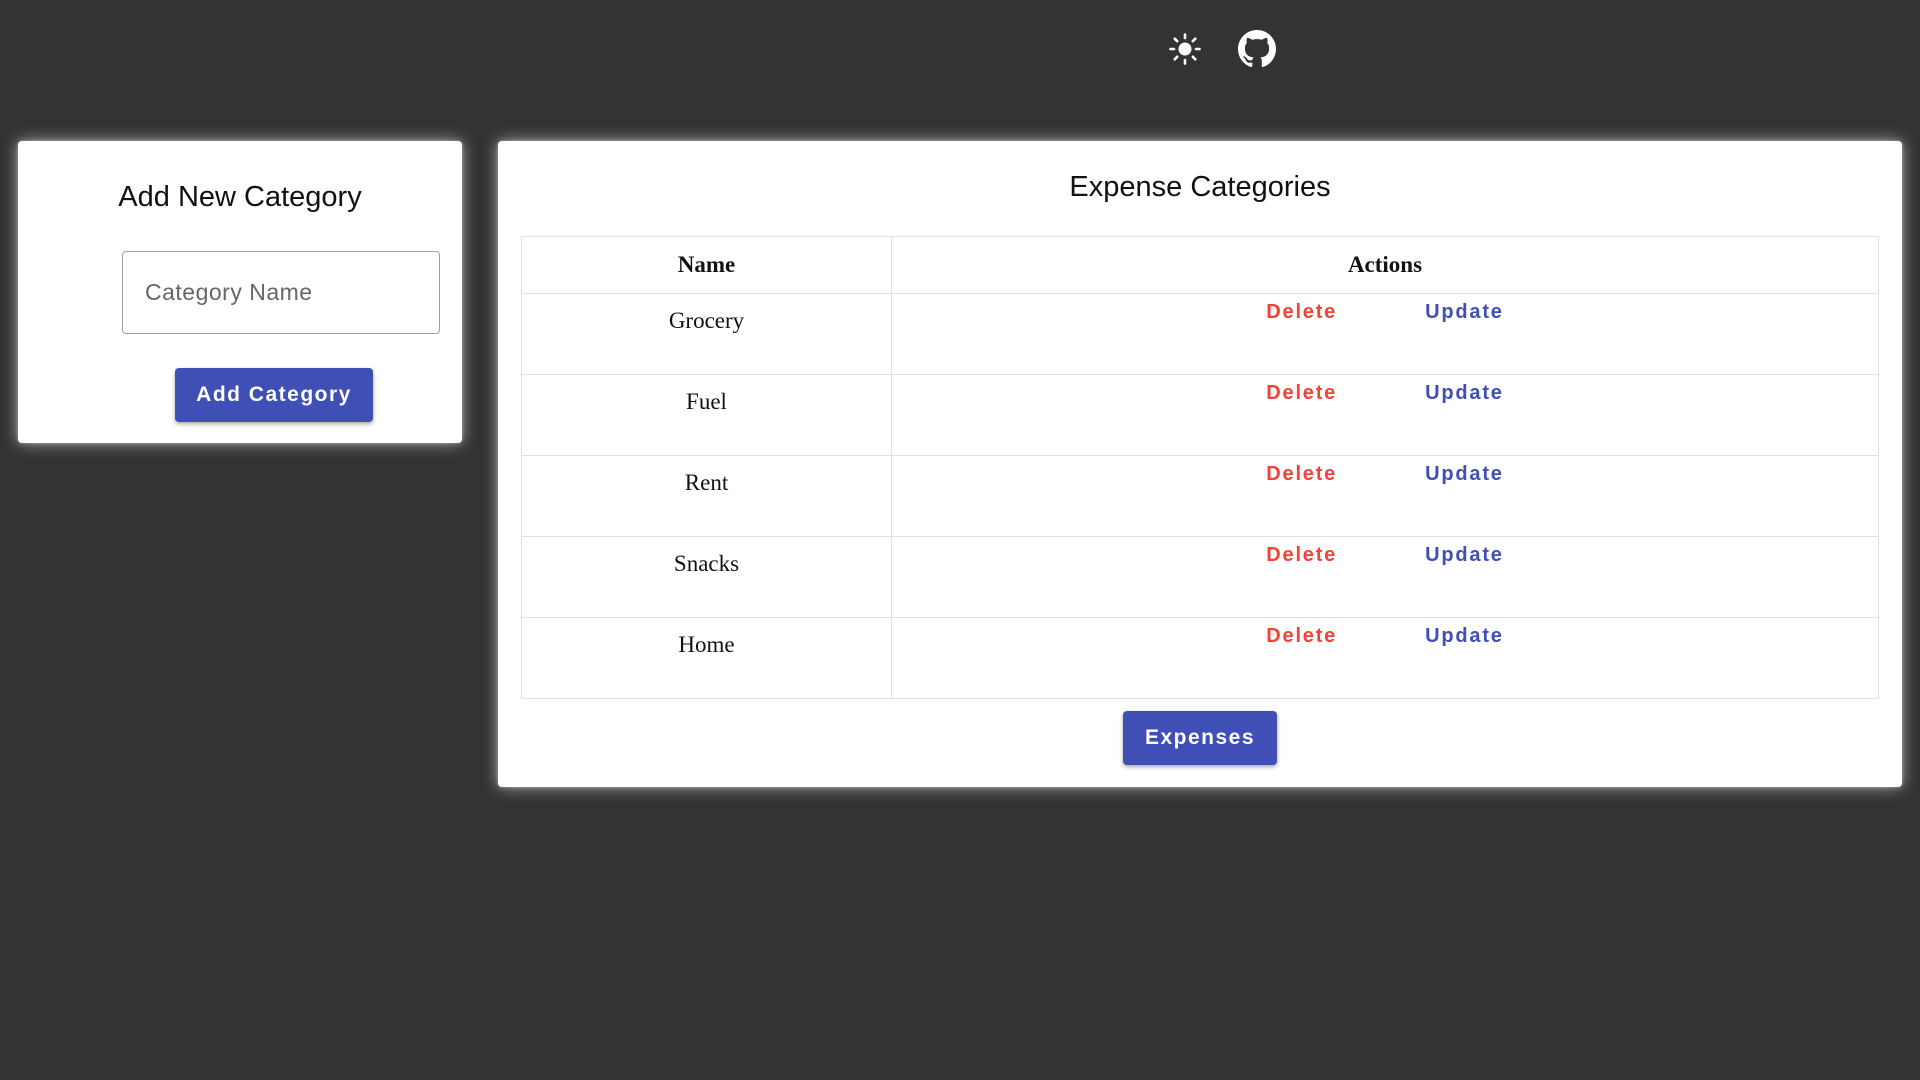  I want to click on category-name-cell: Rent, so click(706, 496).